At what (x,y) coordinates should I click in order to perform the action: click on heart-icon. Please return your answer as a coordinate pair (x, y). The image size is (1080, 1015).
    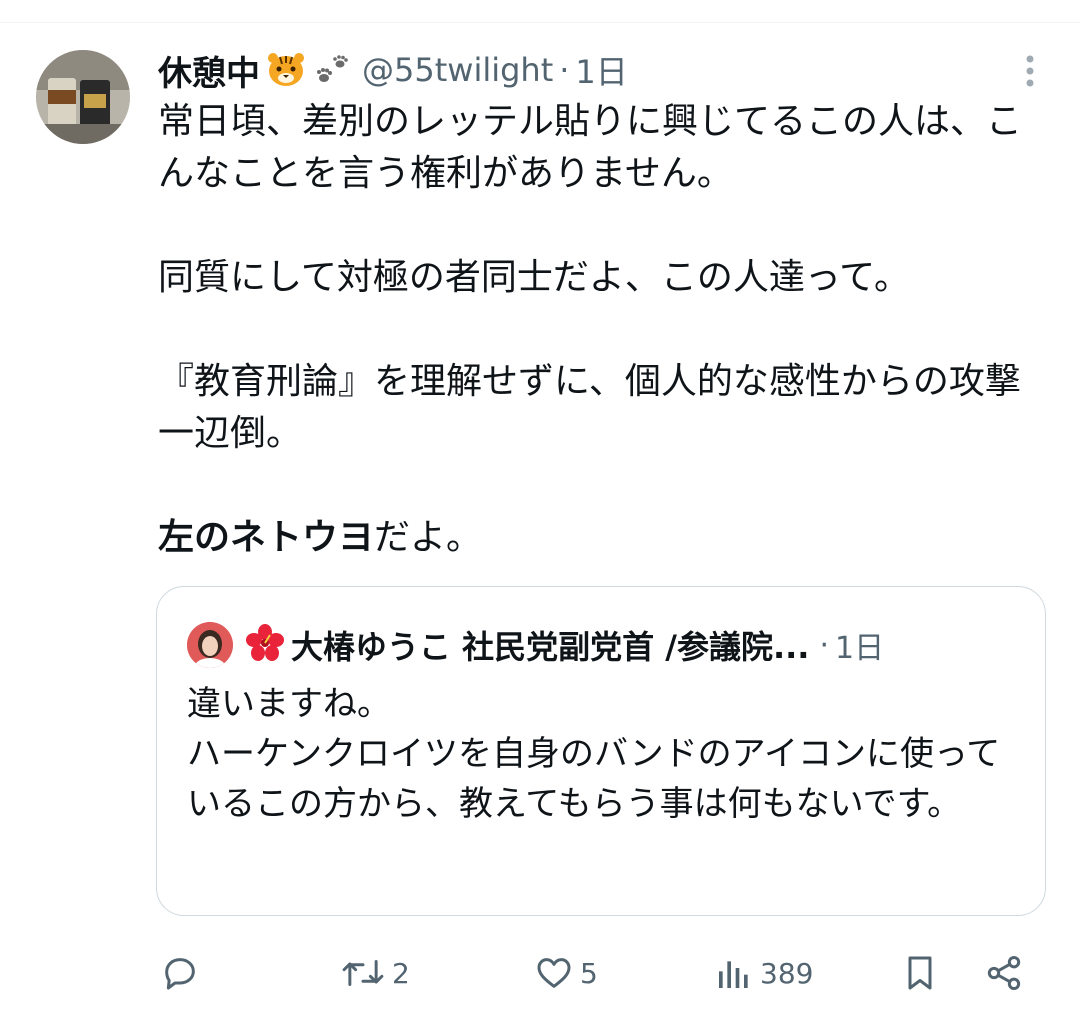
    Looking at the image, I should click on (554, 973).